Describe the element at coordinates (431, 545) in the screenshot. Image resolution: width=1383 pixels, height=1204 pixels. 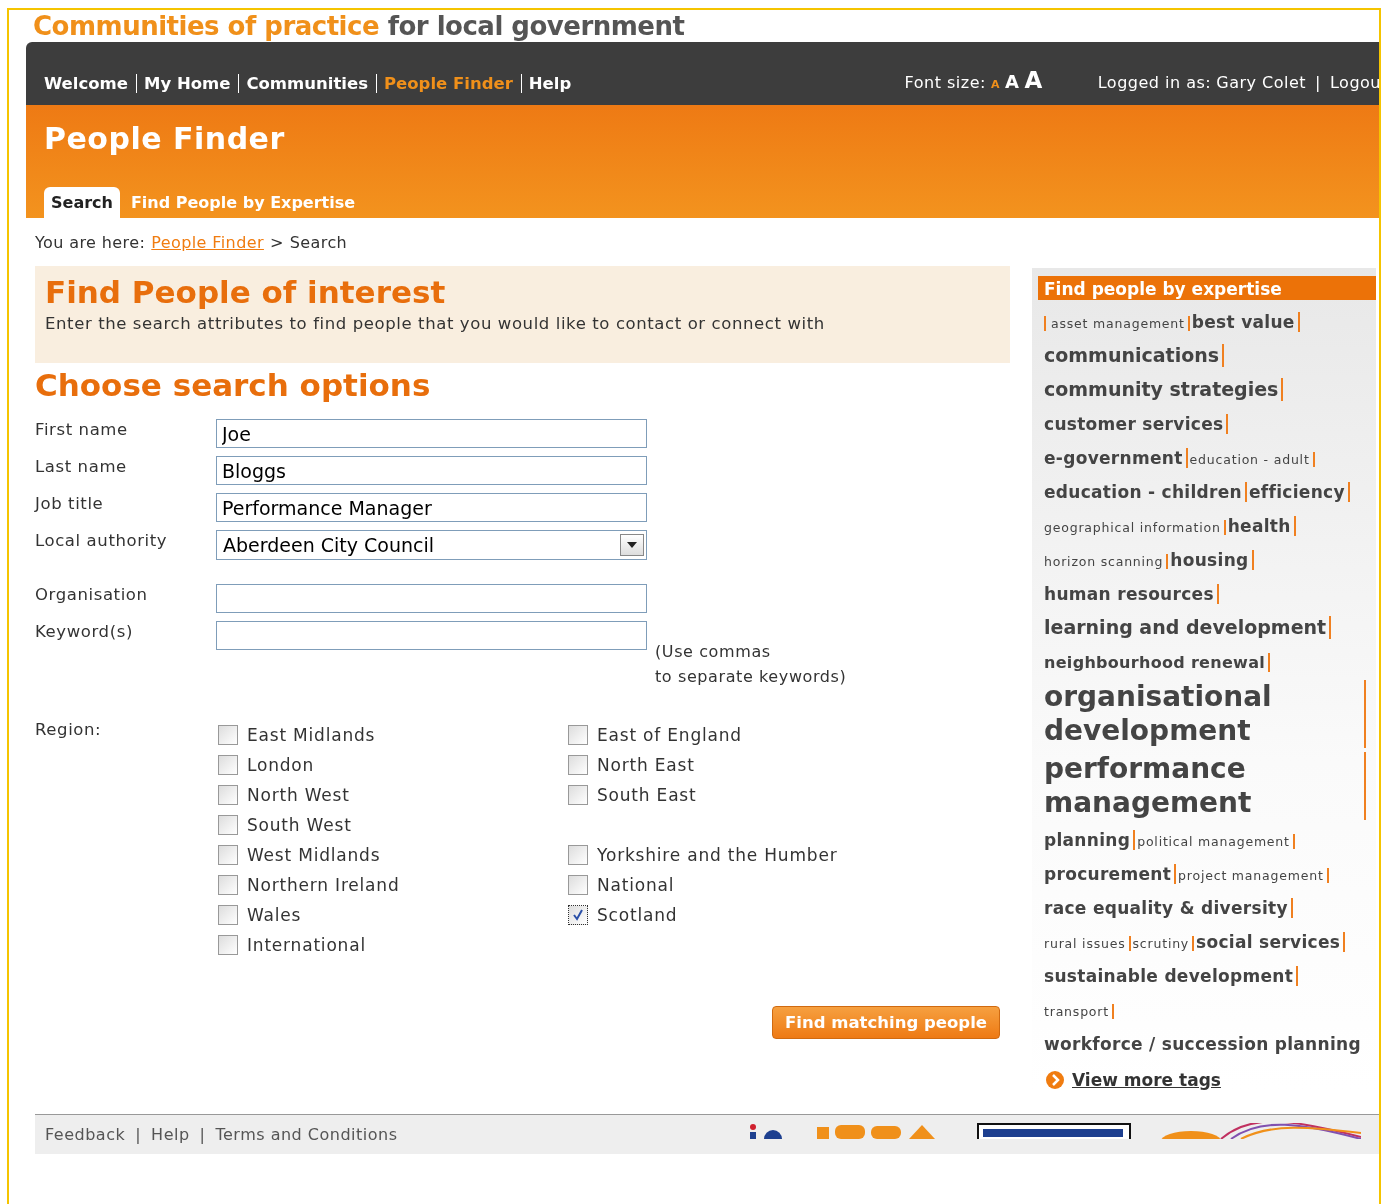
I see `authority-dropdown: Aberdeen City Council` at that location.